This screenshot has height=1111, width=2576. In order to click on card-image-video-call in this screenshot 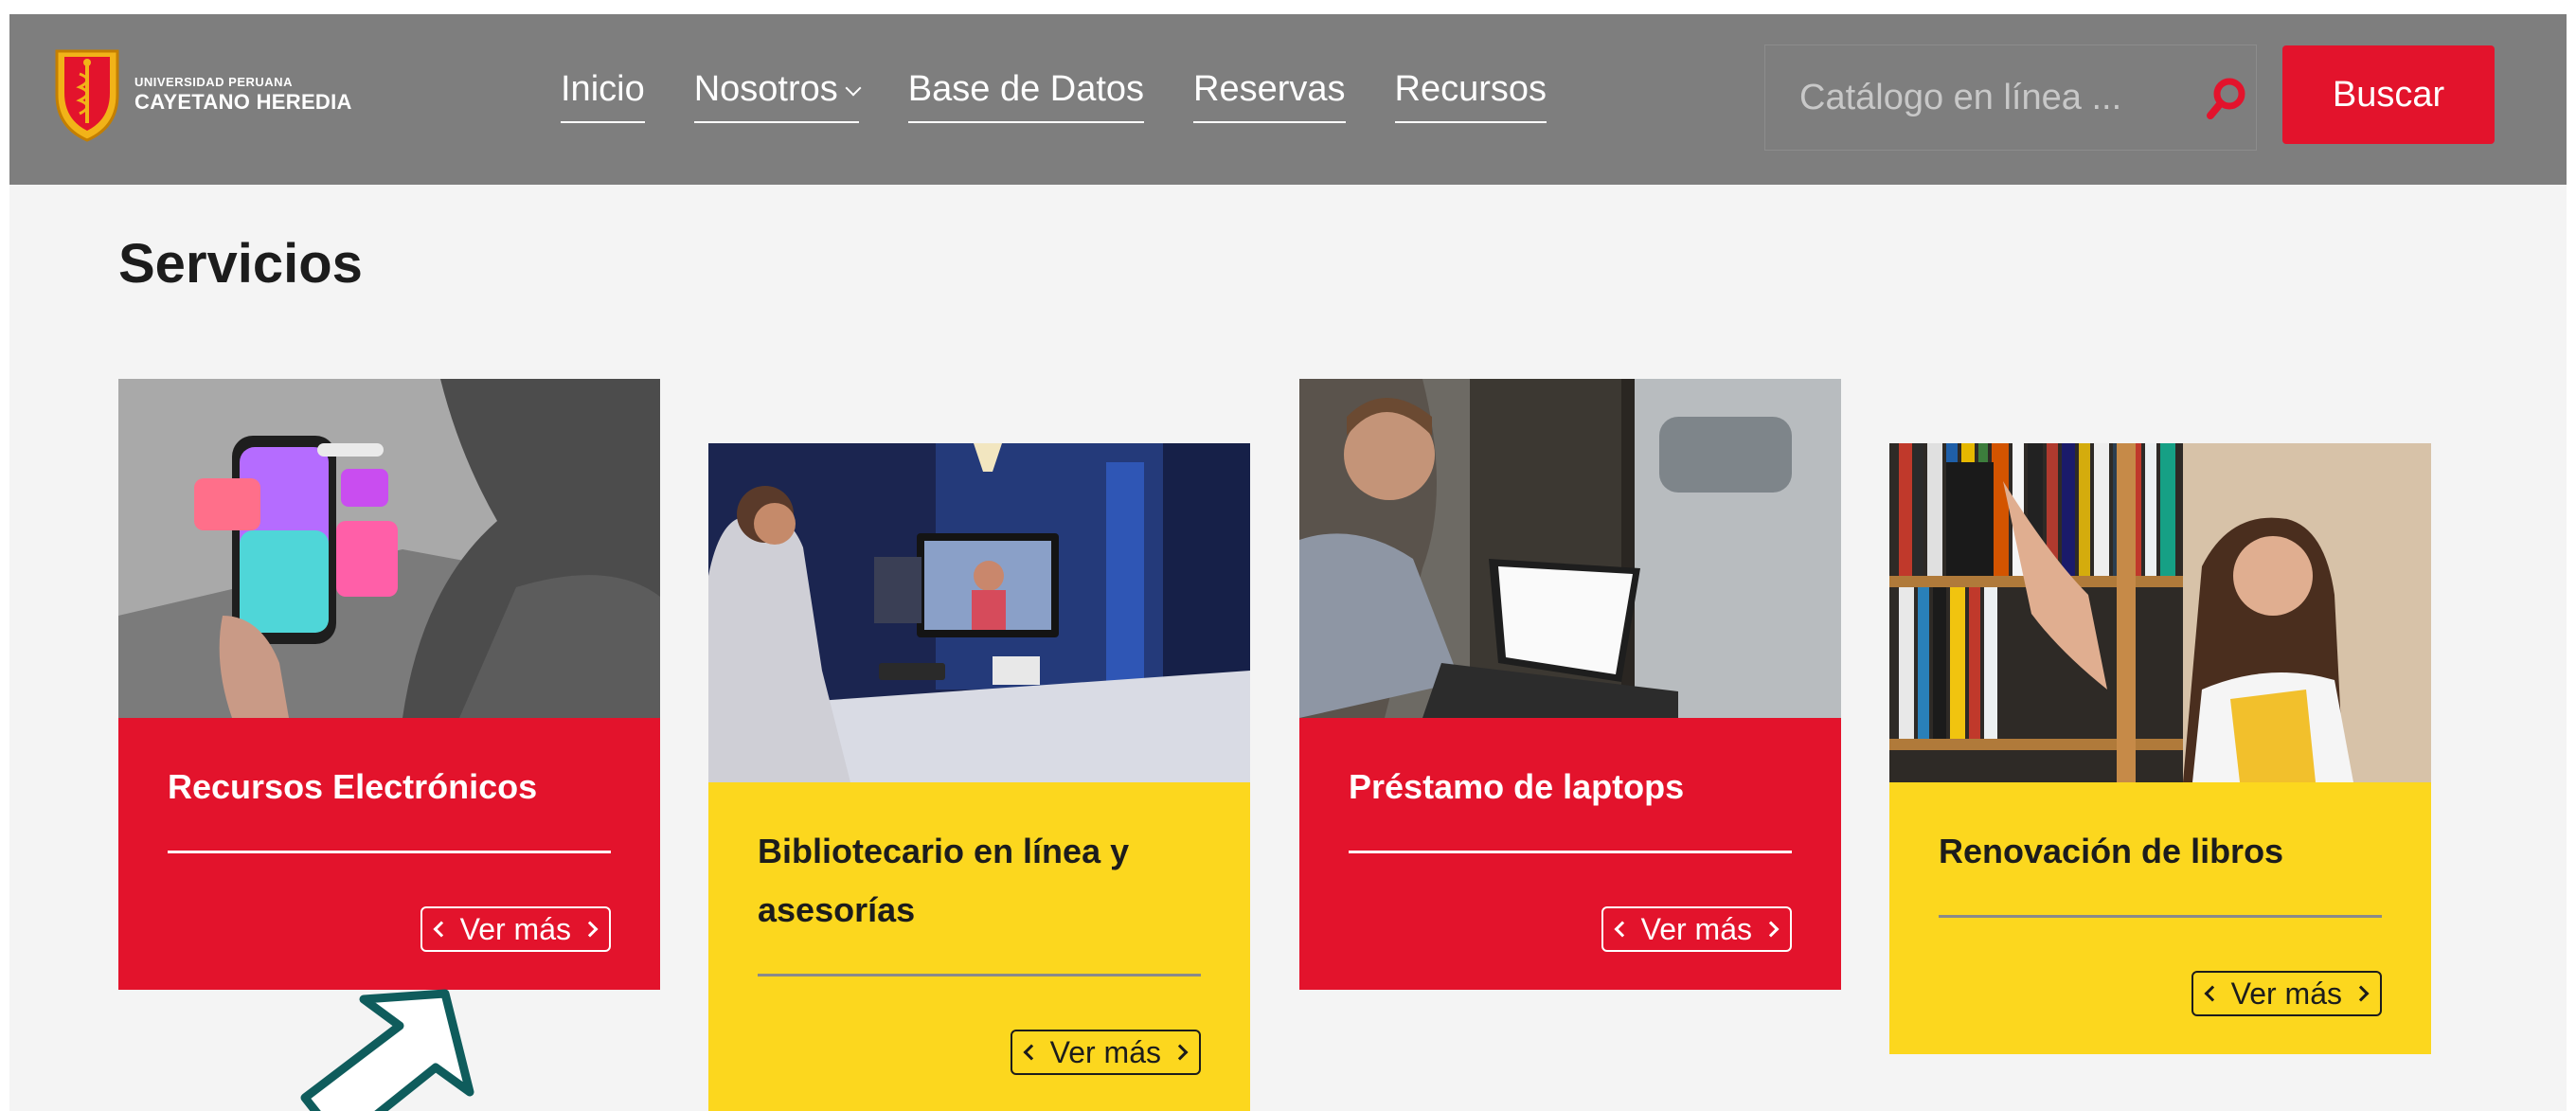, I will do `click(979, 612)`.